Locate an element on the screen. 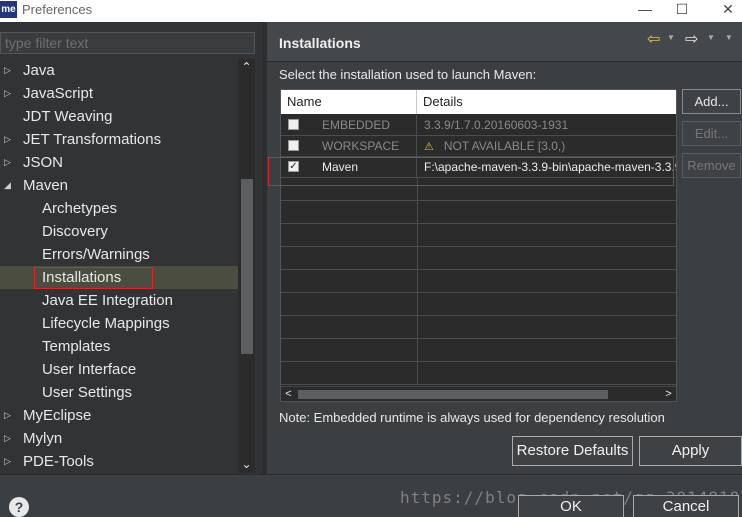 The height and width of the screenshot is (517, 742). tree-item: ▷ MyEclipse is located at coordinates (119, 415).